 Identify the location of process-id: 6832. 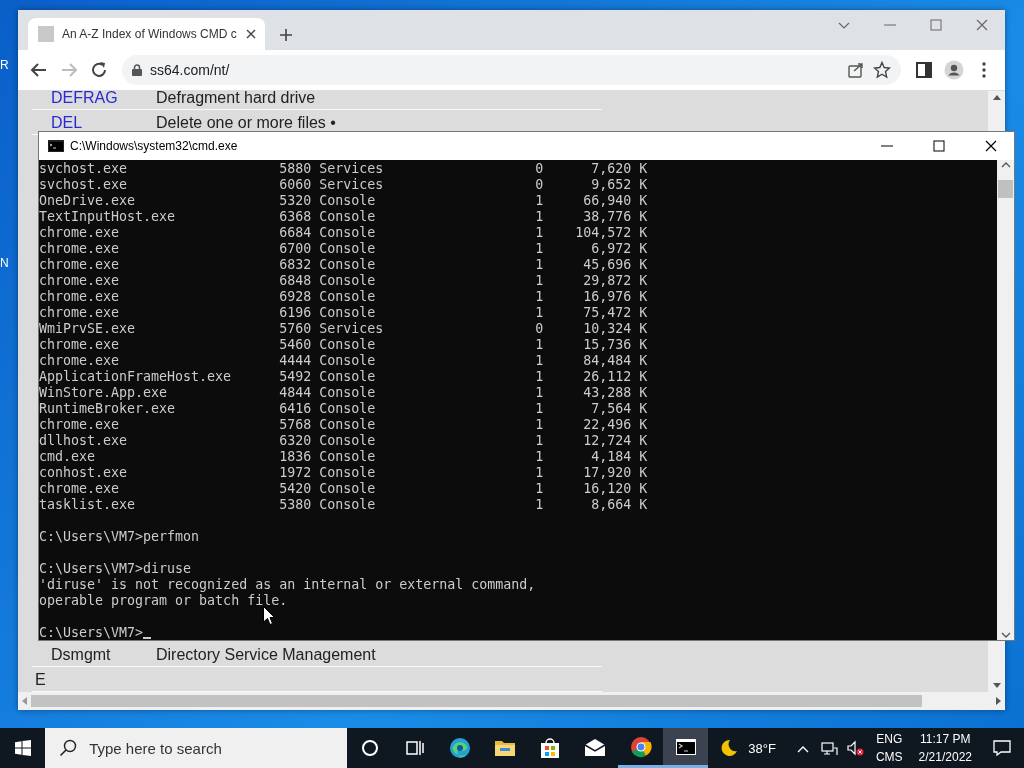
(295, 265).